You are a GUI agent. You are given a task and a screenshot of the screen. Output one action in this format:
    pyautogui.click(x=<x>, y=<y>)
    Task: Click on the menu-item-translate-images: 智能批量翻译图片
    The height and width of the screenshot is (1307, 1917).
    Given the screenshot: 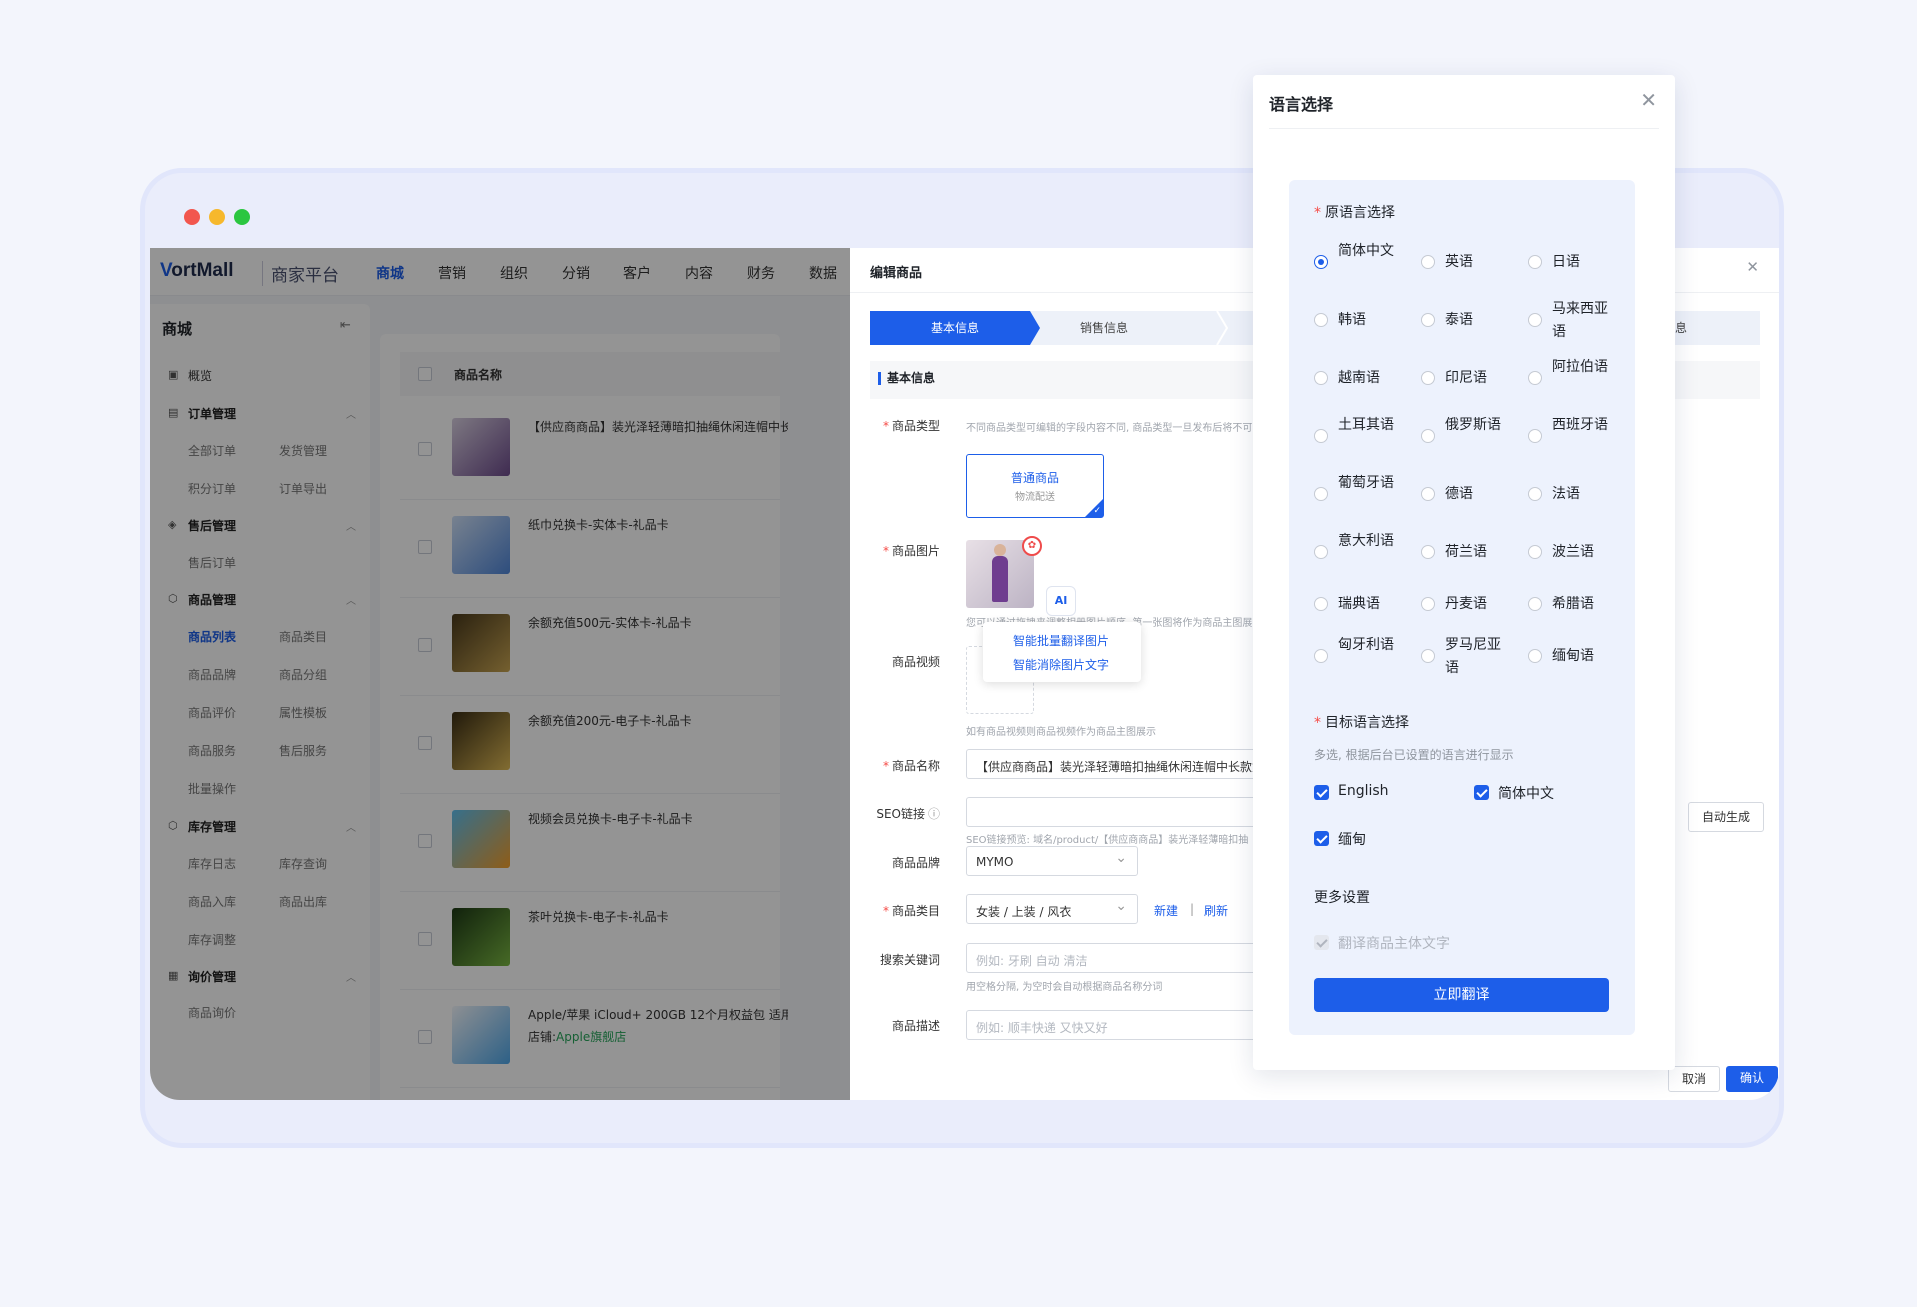 What is the action you would take?
    pyautogui.click(x=1061, y=640)
    